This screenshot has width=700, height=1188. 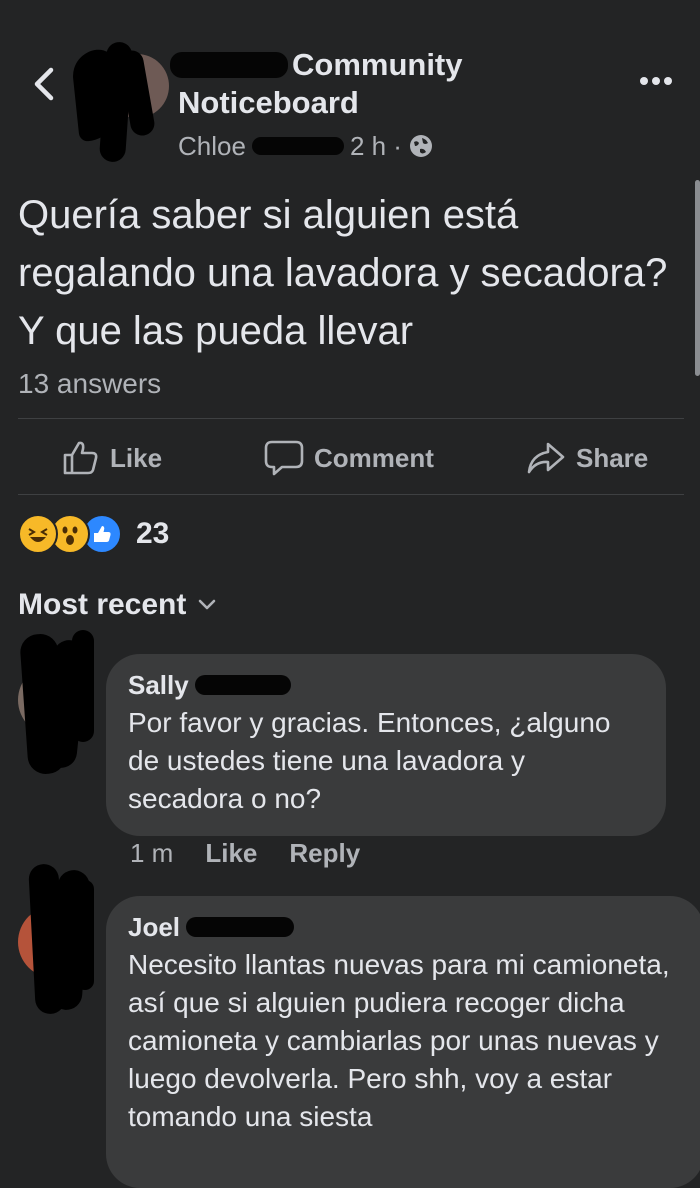 I want to click on group-title: Community Noticeboard, so click(x=374, y=84).